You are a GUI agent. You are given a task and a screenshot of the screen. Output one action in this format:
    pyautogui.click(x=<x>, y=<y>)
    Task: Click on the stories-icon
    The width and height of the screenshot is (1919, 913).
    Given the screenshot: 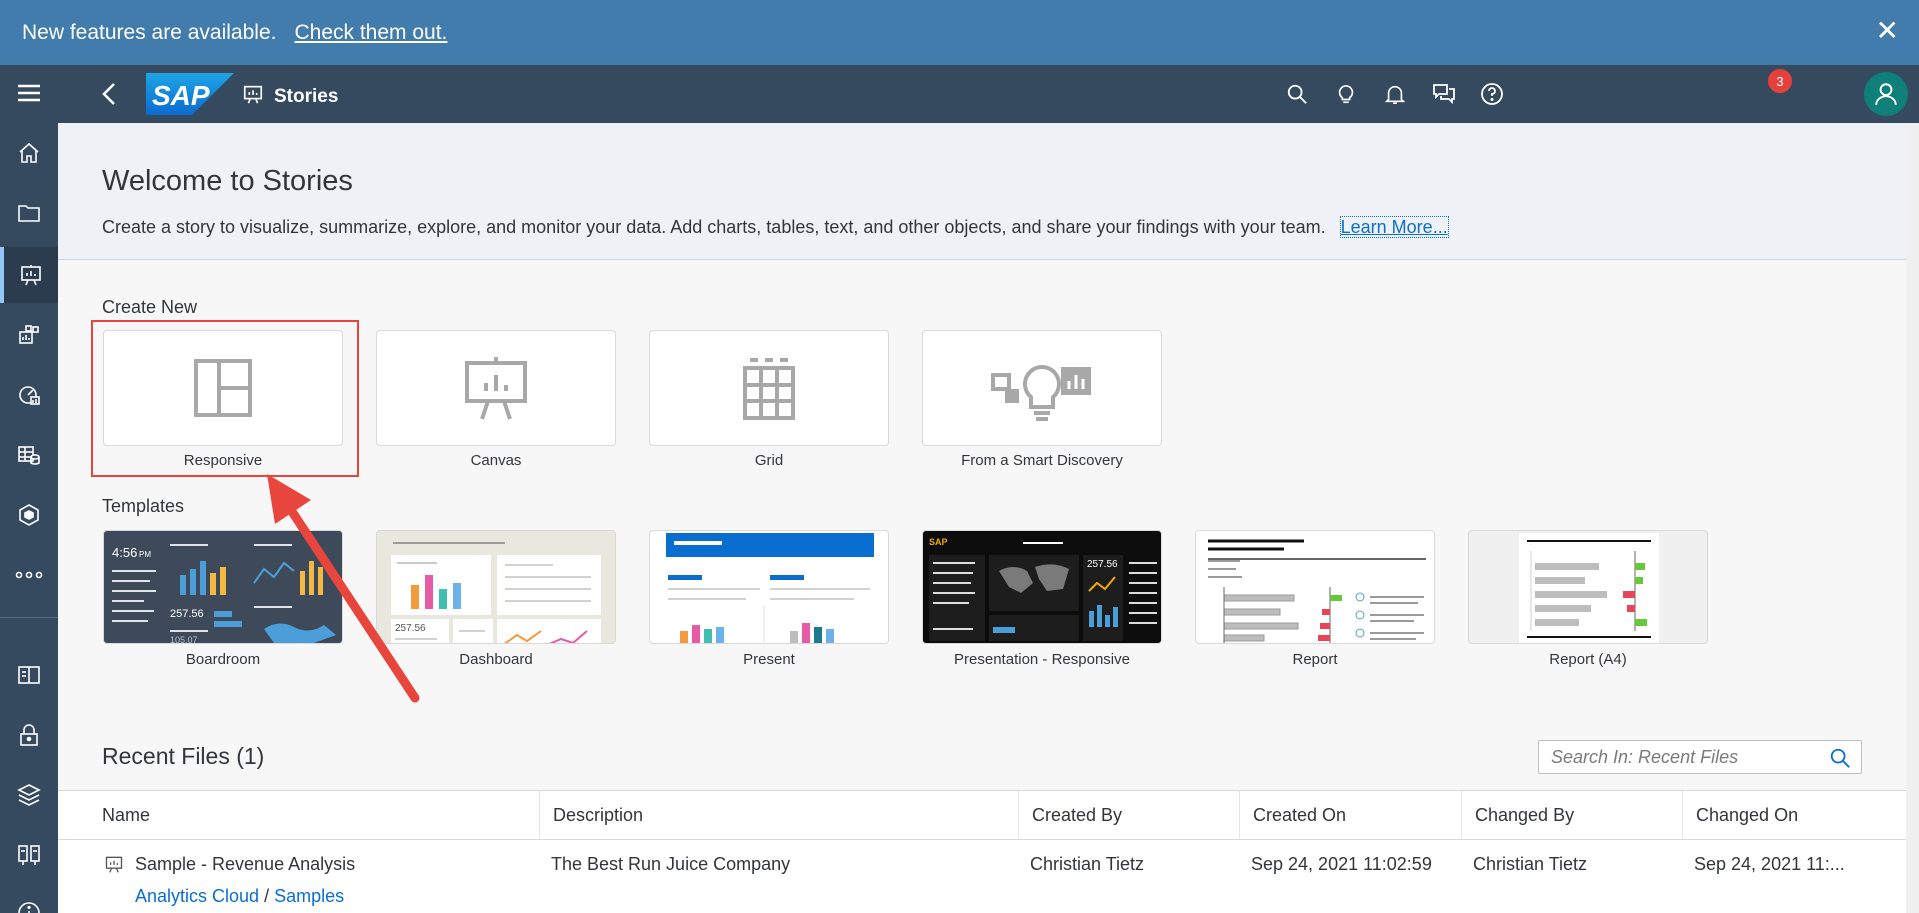 What is the action you would take?
    pyautogui.click(x=253, y=96)
    